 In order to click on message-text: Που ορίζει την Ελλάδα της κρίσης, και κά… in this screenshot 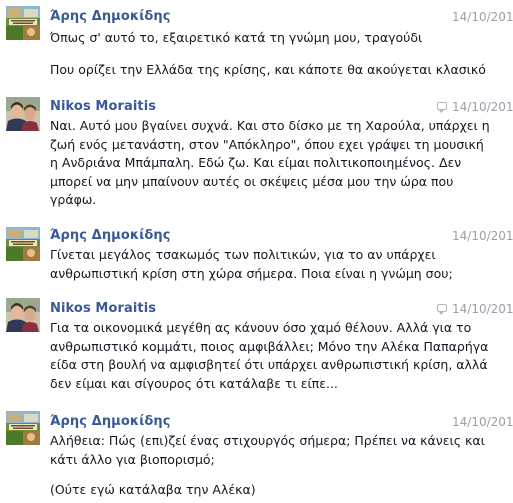, I will do `click(268, 69)`.